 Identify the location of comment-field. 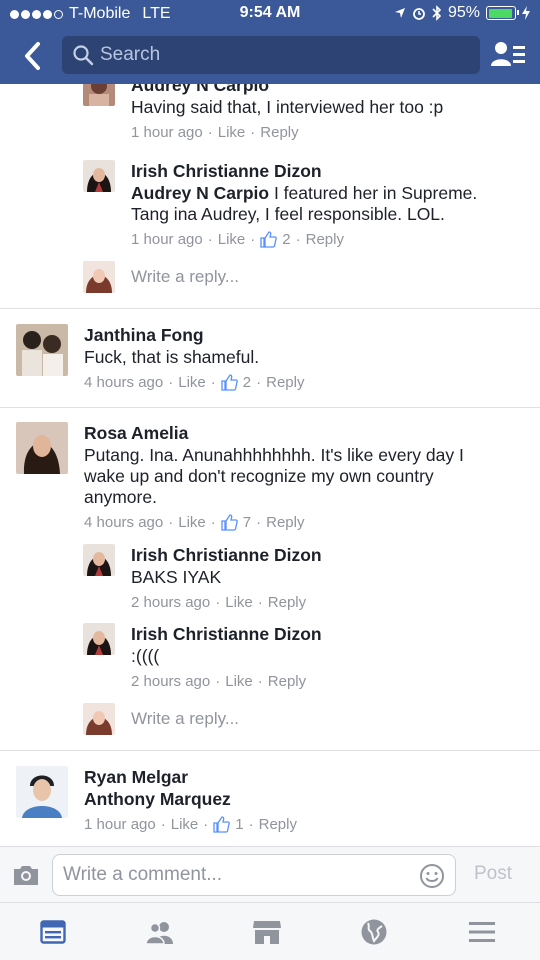
(254, 875).